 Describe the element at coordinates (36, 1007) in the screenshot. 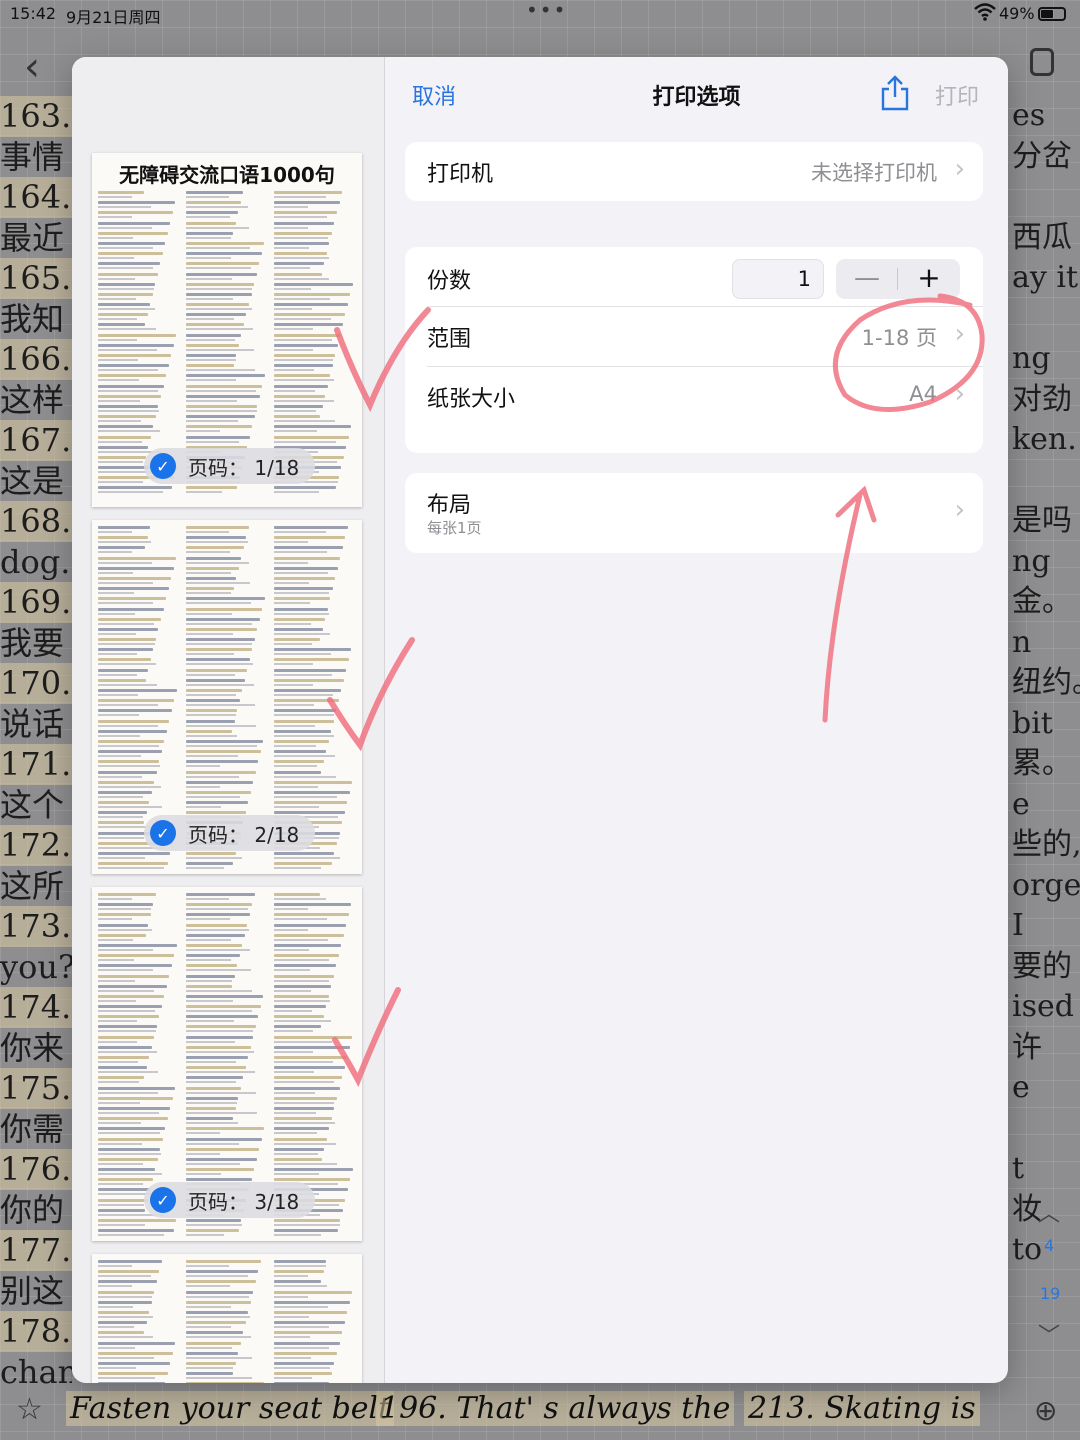

I see `left-line: 174.` at that location.